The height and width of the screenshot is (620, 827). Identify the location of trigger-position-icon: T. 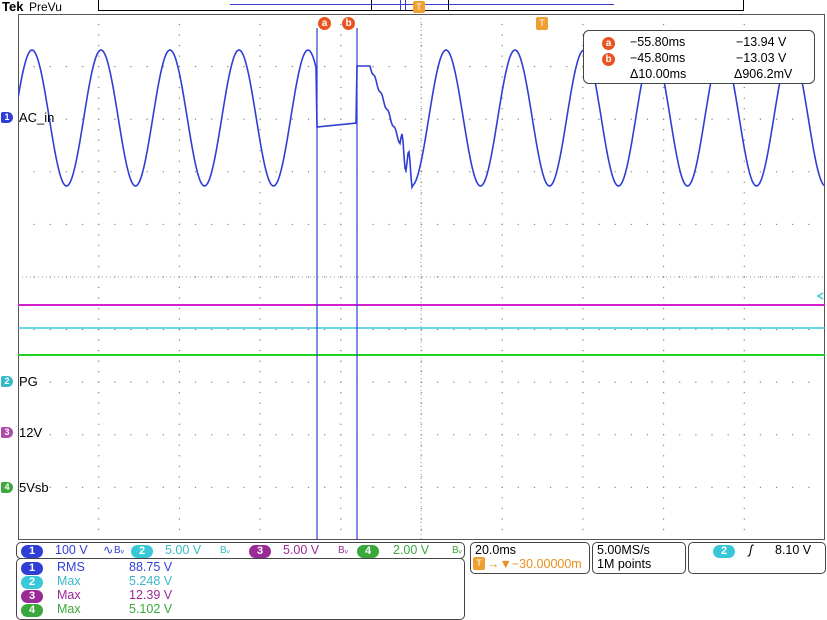
(542, 23).